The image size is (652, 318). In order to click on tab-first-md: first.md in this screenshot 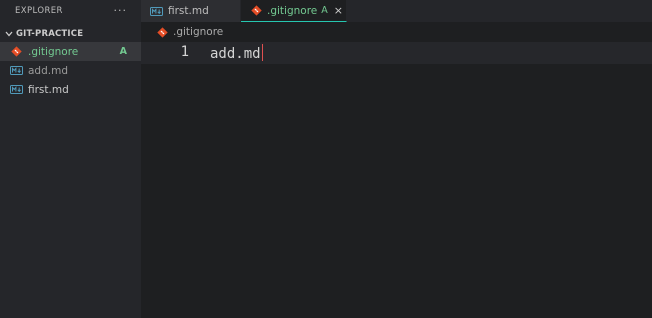, I will do `click(191, 11)`.